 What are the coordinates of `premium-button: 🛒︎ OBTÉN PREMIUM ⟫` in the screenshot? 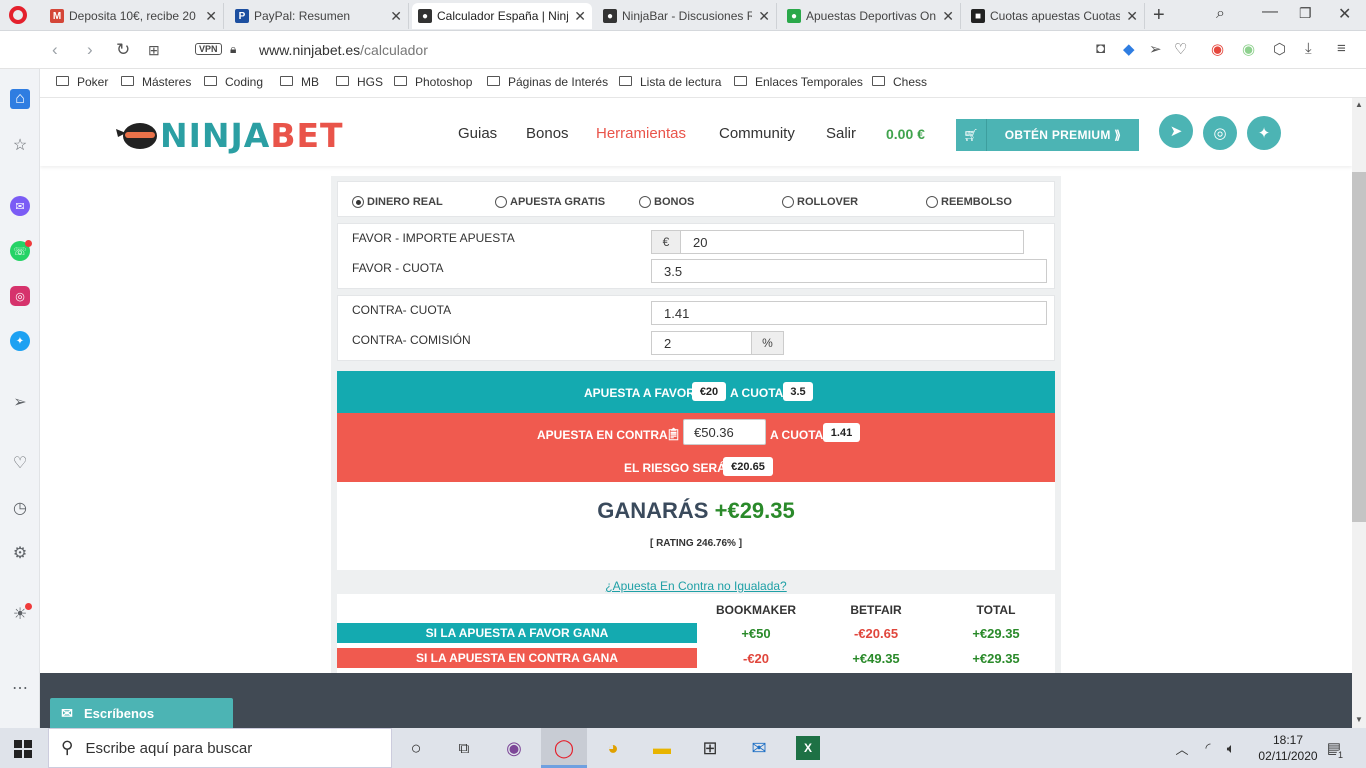 It's located at (1047, 135).